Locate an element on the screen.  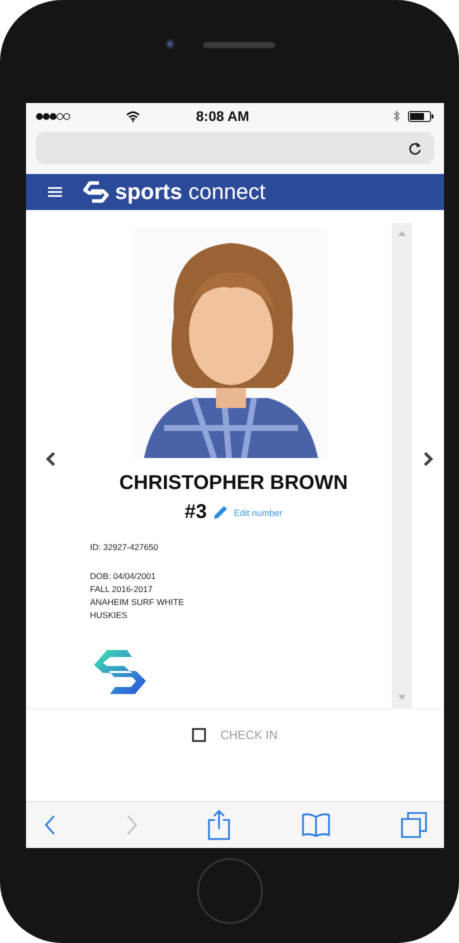
wifi-icon is located at coordinates (133, 116).